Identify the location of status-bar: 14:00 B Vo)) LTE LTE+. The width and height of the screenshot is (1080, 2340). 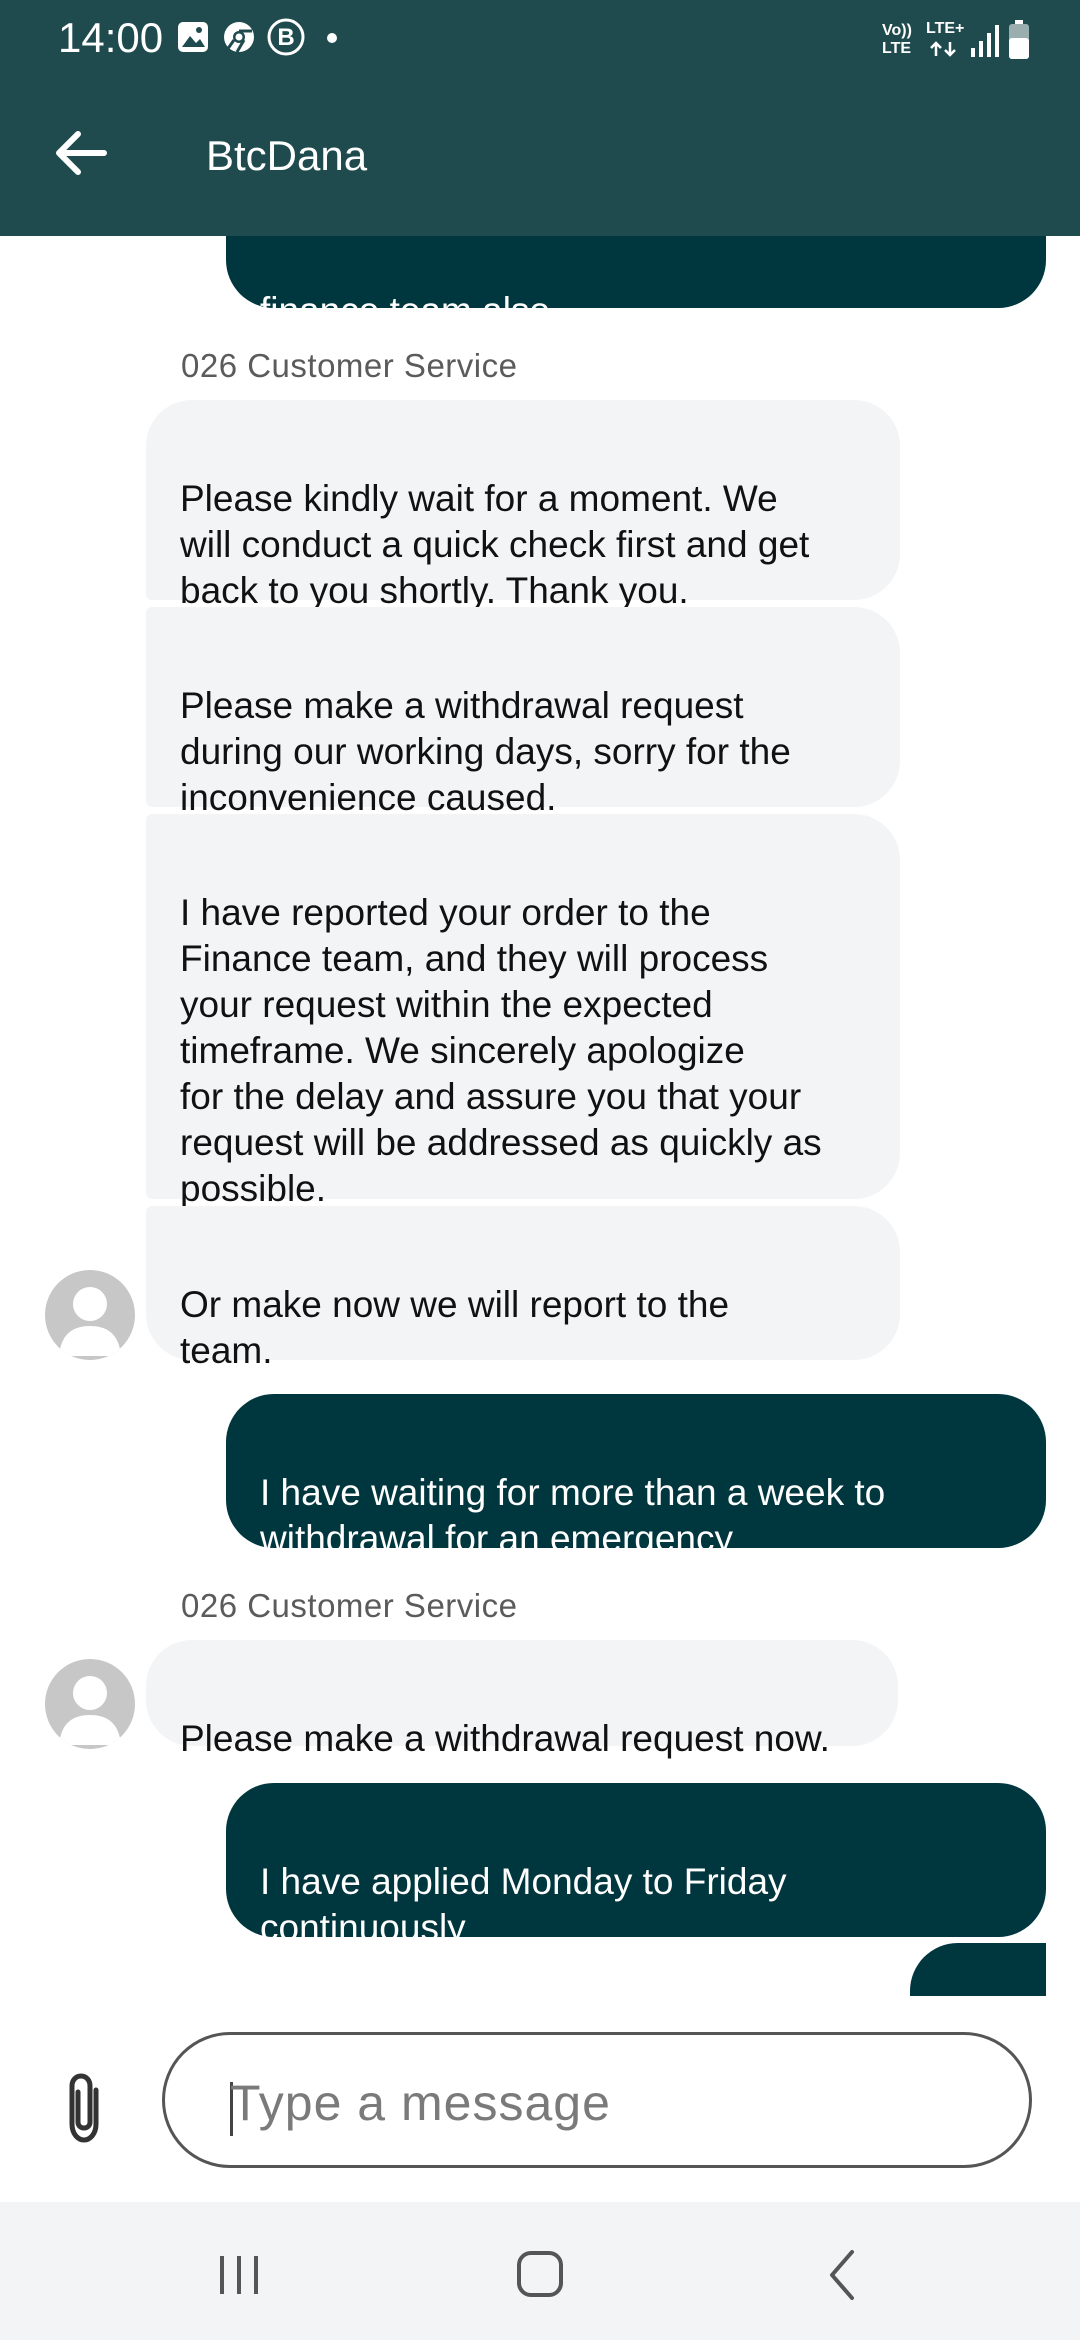
(540, 40).